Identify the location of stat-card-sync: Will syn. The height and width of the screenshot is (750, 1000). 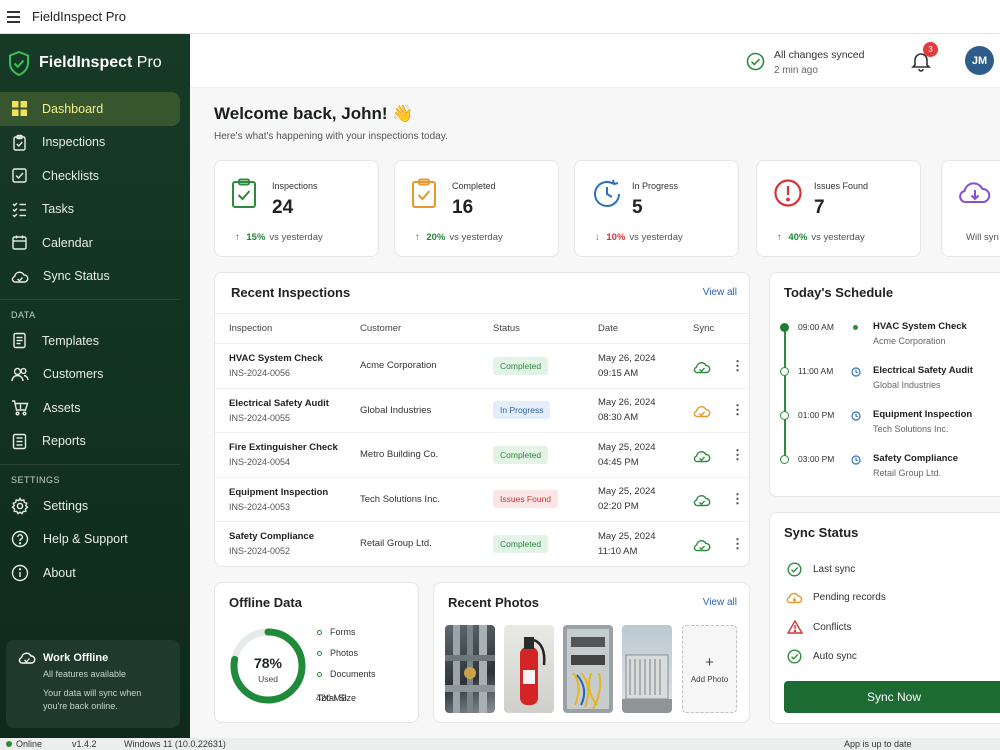
(970, 208).